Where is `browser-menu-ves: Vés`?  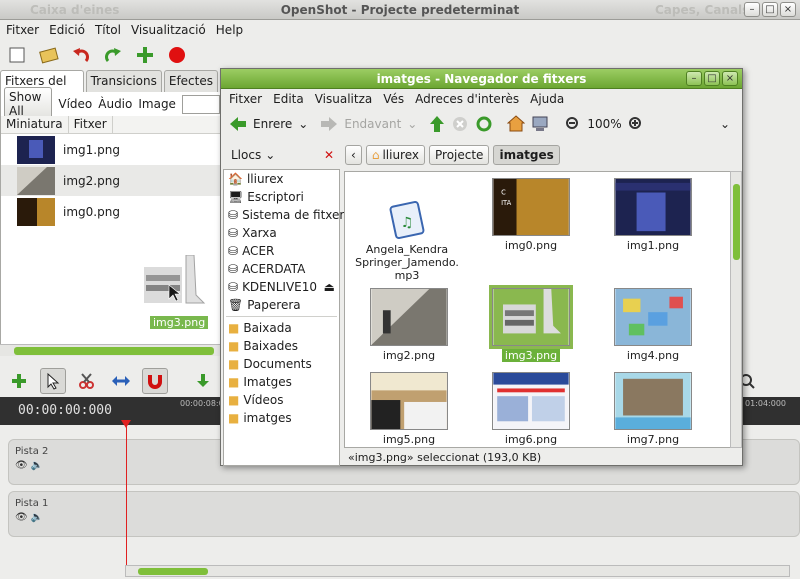
browser-menu-ves: Vés is located at coordinates (393, 99).